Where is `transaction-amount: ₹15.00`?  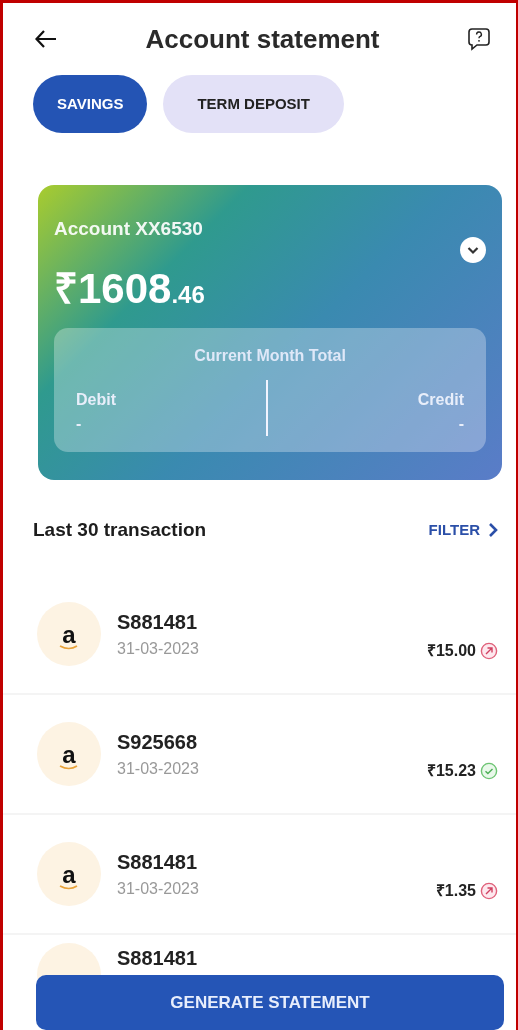 transaction-amount: ₹15.00 is located at coordinates (451, 650).